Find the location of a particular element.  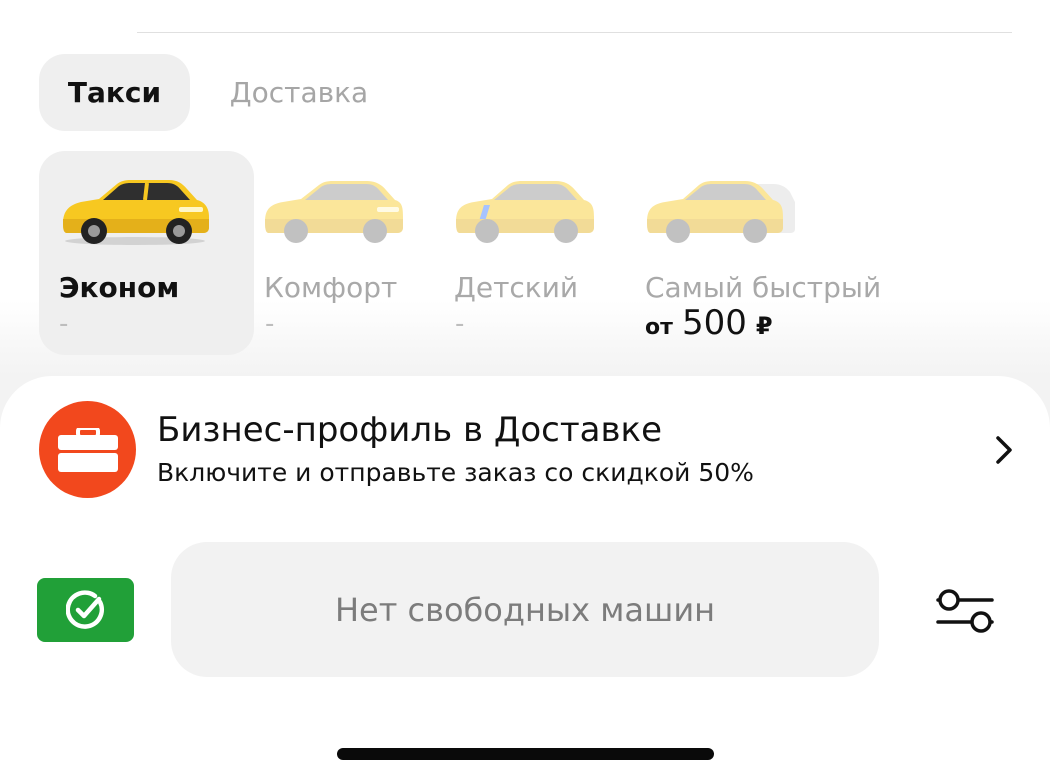

tariff-price-econom: - is located at coordinates (64, 324).